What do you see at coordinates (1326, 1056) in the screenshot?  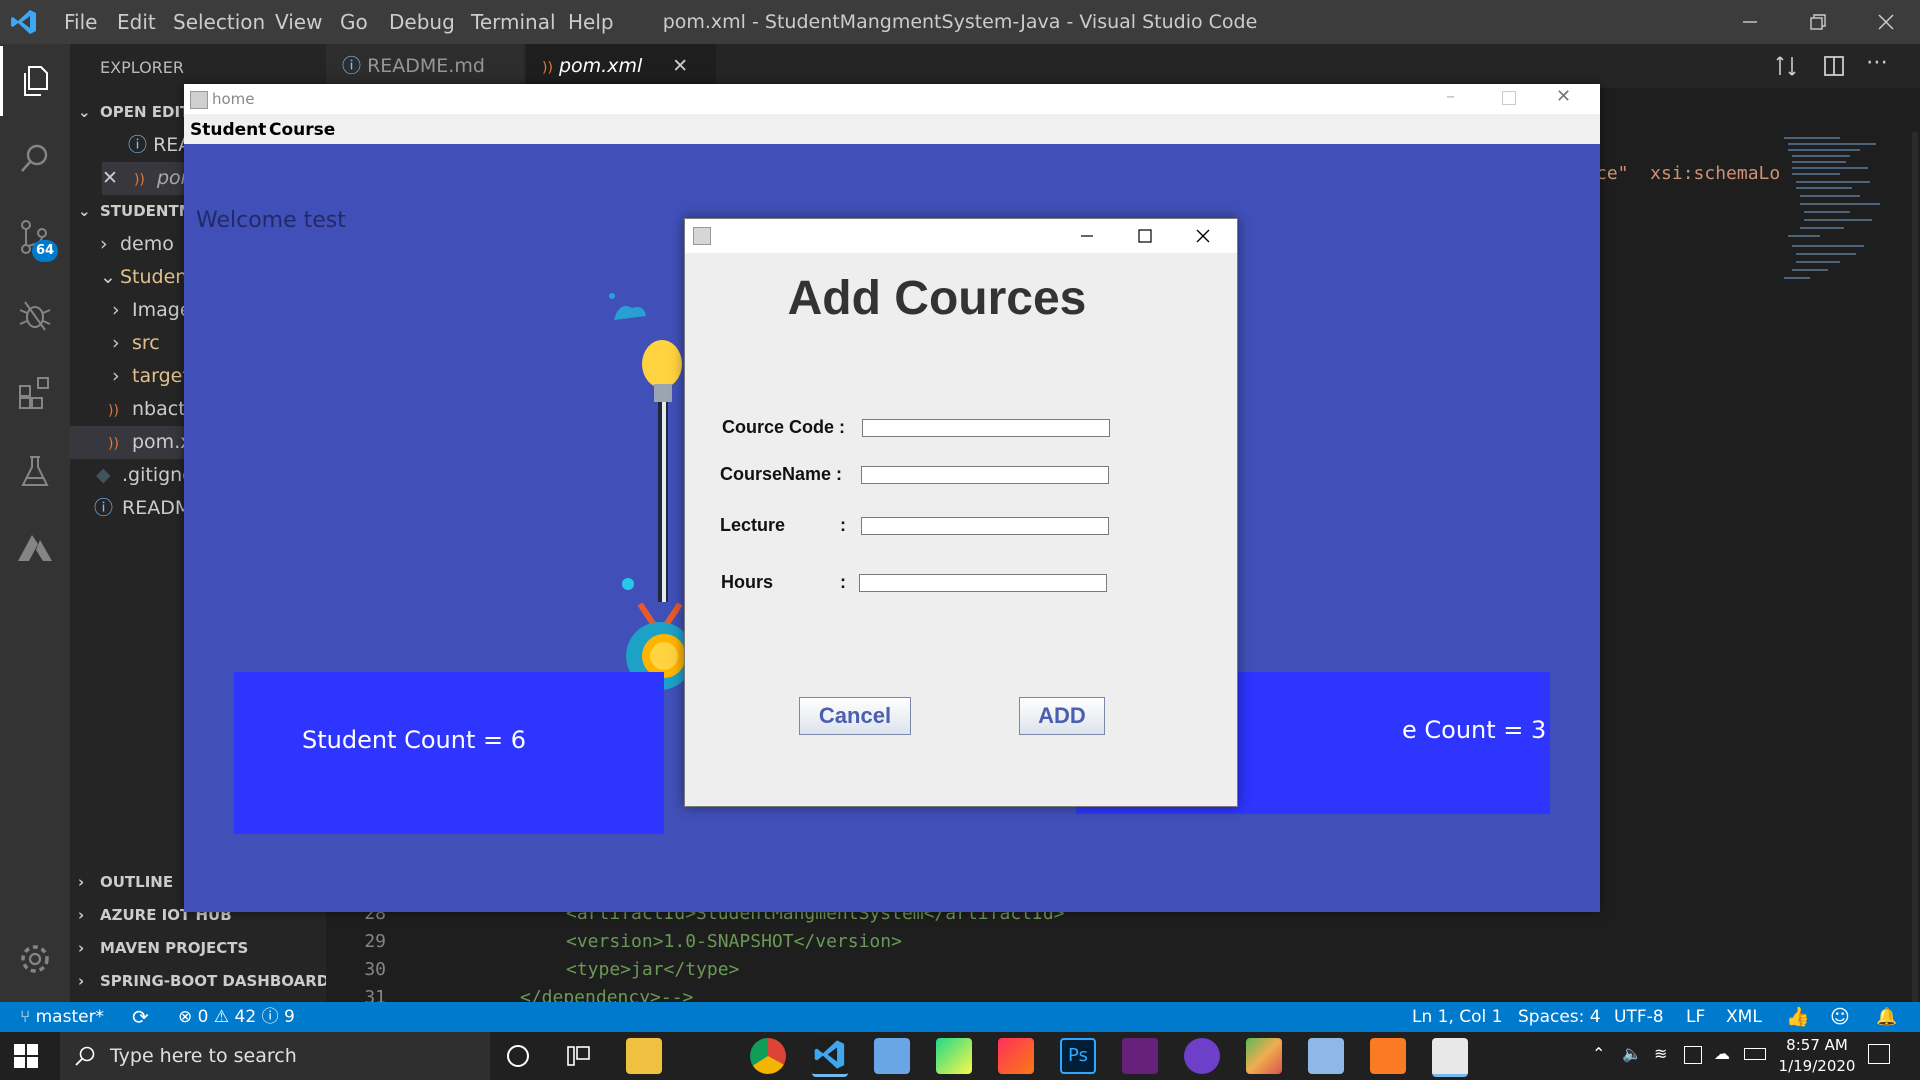 I see `virtualbox-icon` at bounding box center [1326, 1056].